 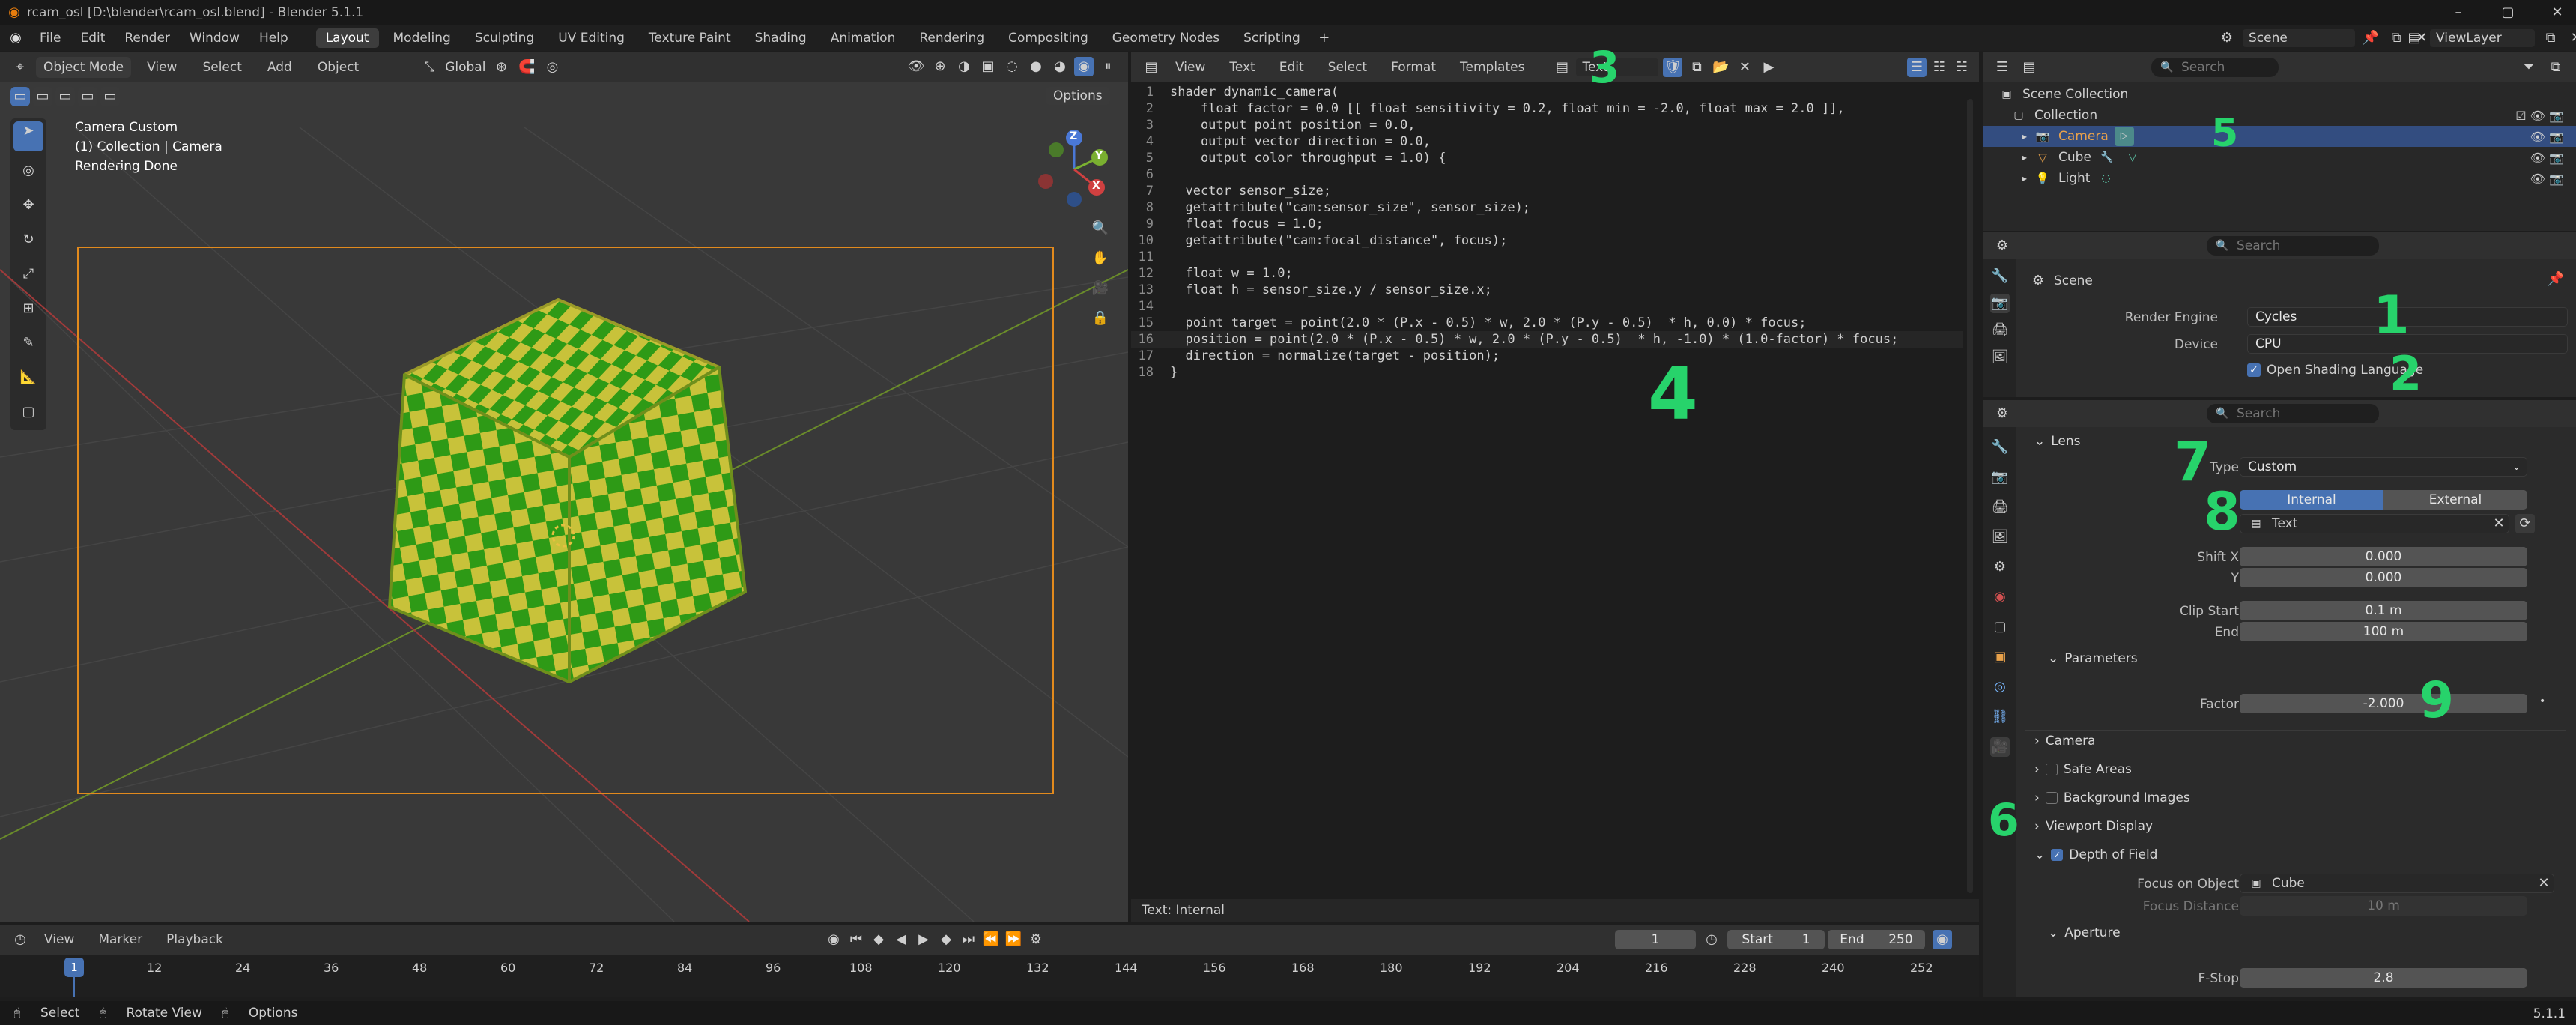 I want to click on shift-x-field: 0.000, so click(x=2383, y=556).